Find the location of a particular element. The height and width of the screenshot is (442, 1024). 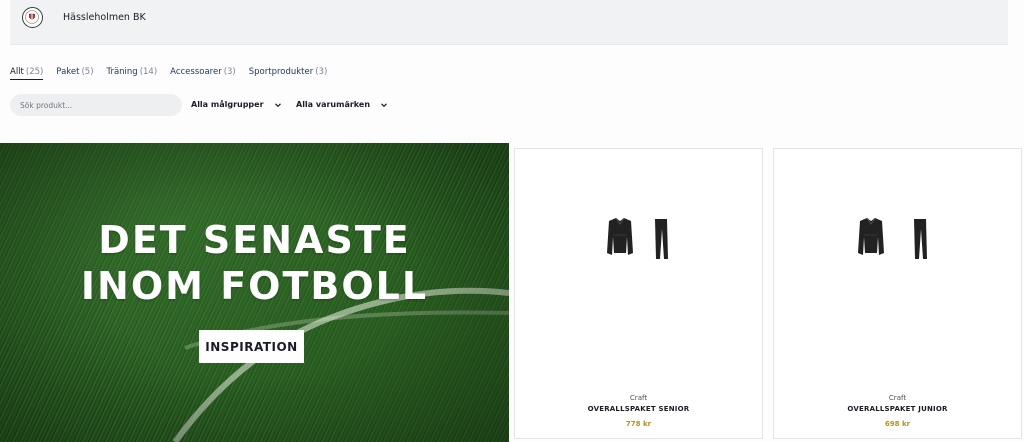

tab-sportprodukter: Sportprodukter (3) is located at coordinates (288, 73).